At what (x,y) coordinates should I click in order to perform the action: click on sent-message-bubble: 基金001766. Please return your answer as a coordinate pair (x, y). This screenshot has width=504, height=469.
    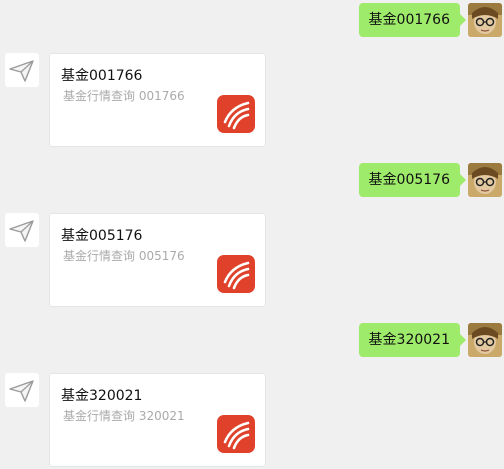
    Looking at the image, I should click on (412, 20).